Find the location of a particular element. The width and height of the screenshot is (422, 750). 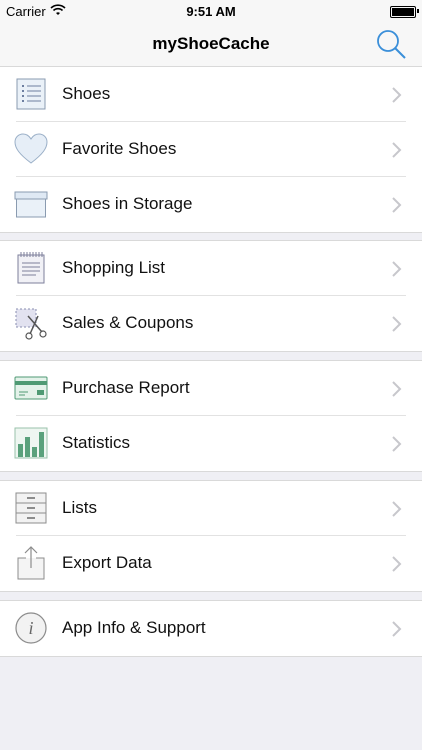

menu-row-sales-coupons: Sales & Coupons is located at coordinates (211, 323).